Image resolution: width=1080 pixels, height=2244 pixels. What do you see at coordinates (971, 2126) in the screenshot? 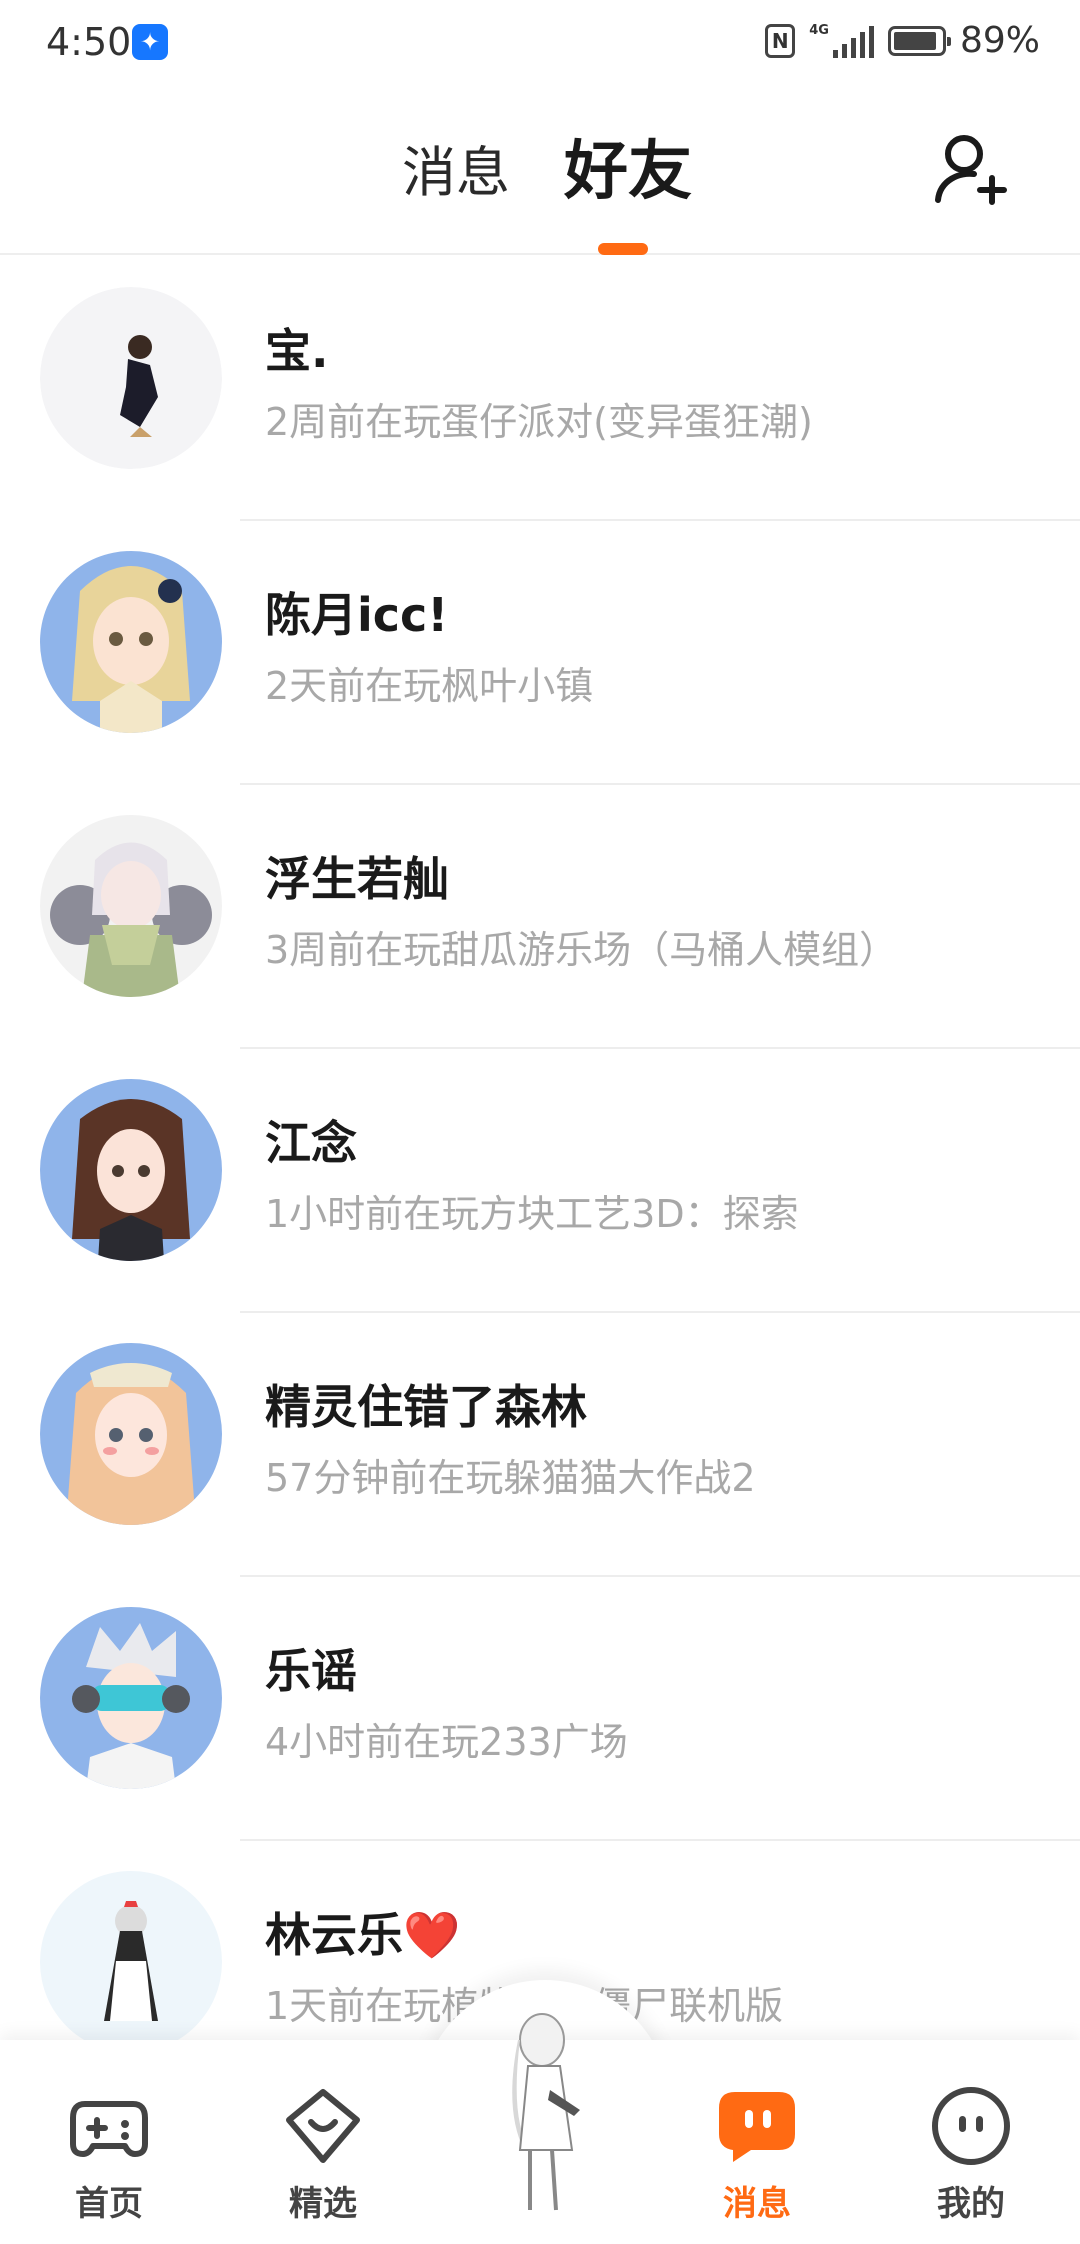
I see `face-icon` at bounding box center [971, 2126].